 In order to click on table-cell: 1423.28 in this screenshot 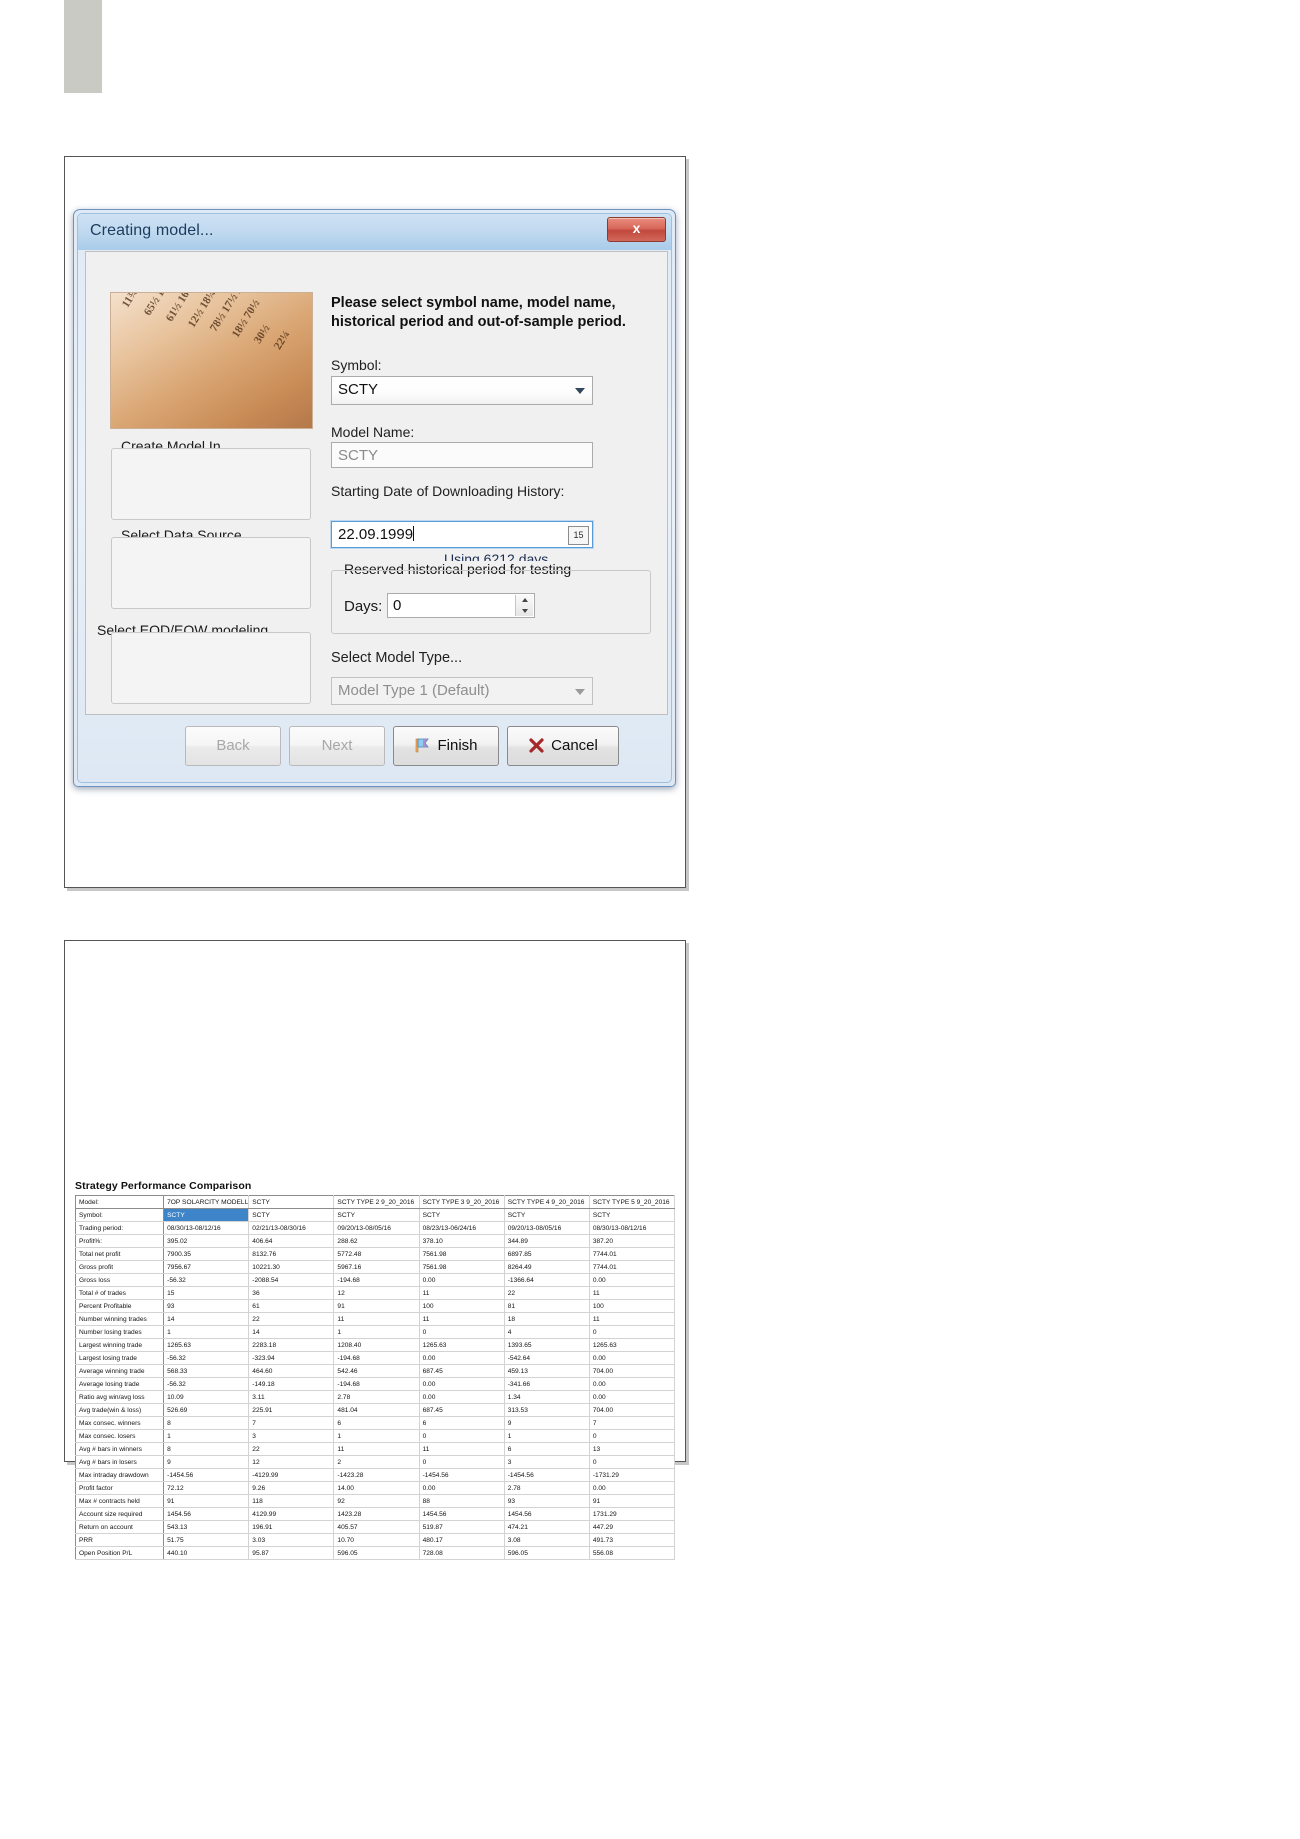, I will do `click(376, 1514)`.